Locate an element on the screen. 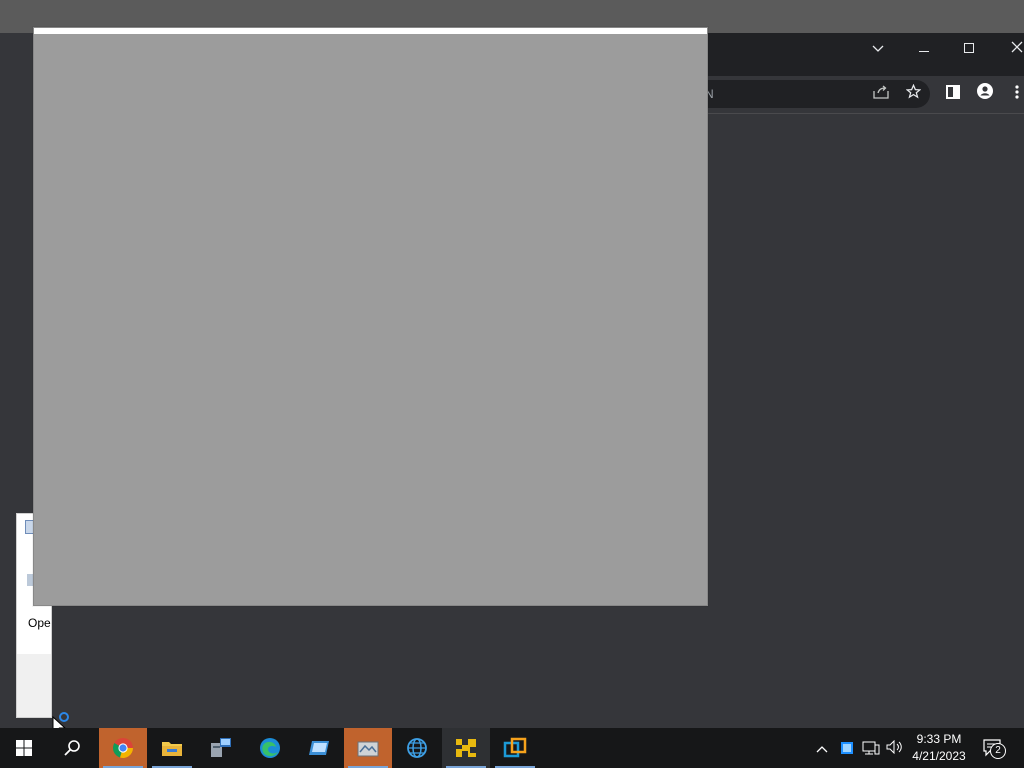 The height and width of the screenshot is (768, 1024). gray-app-icon is located at coordinates (368, 749).